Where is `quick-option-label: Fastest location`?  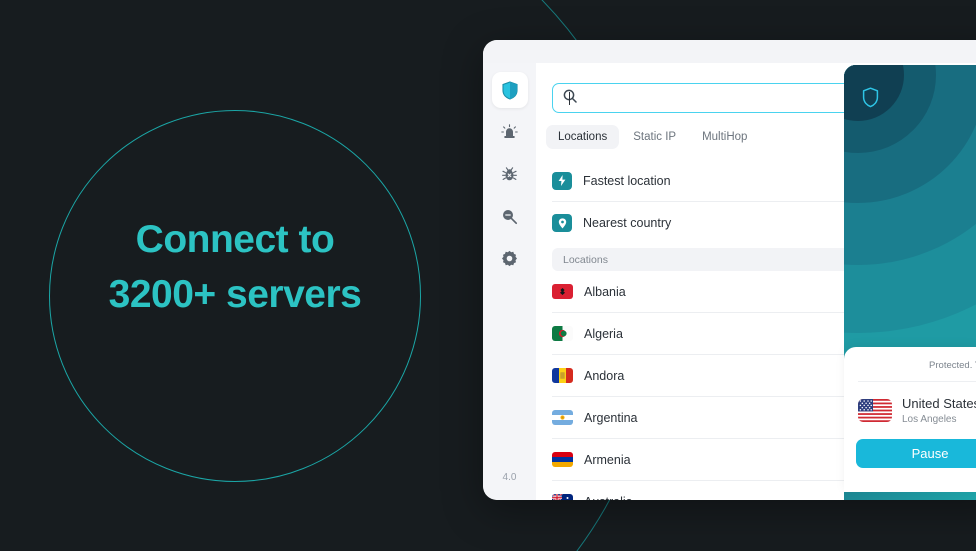 quick-option-label: Fastest location is located at coordinates (627, 180).